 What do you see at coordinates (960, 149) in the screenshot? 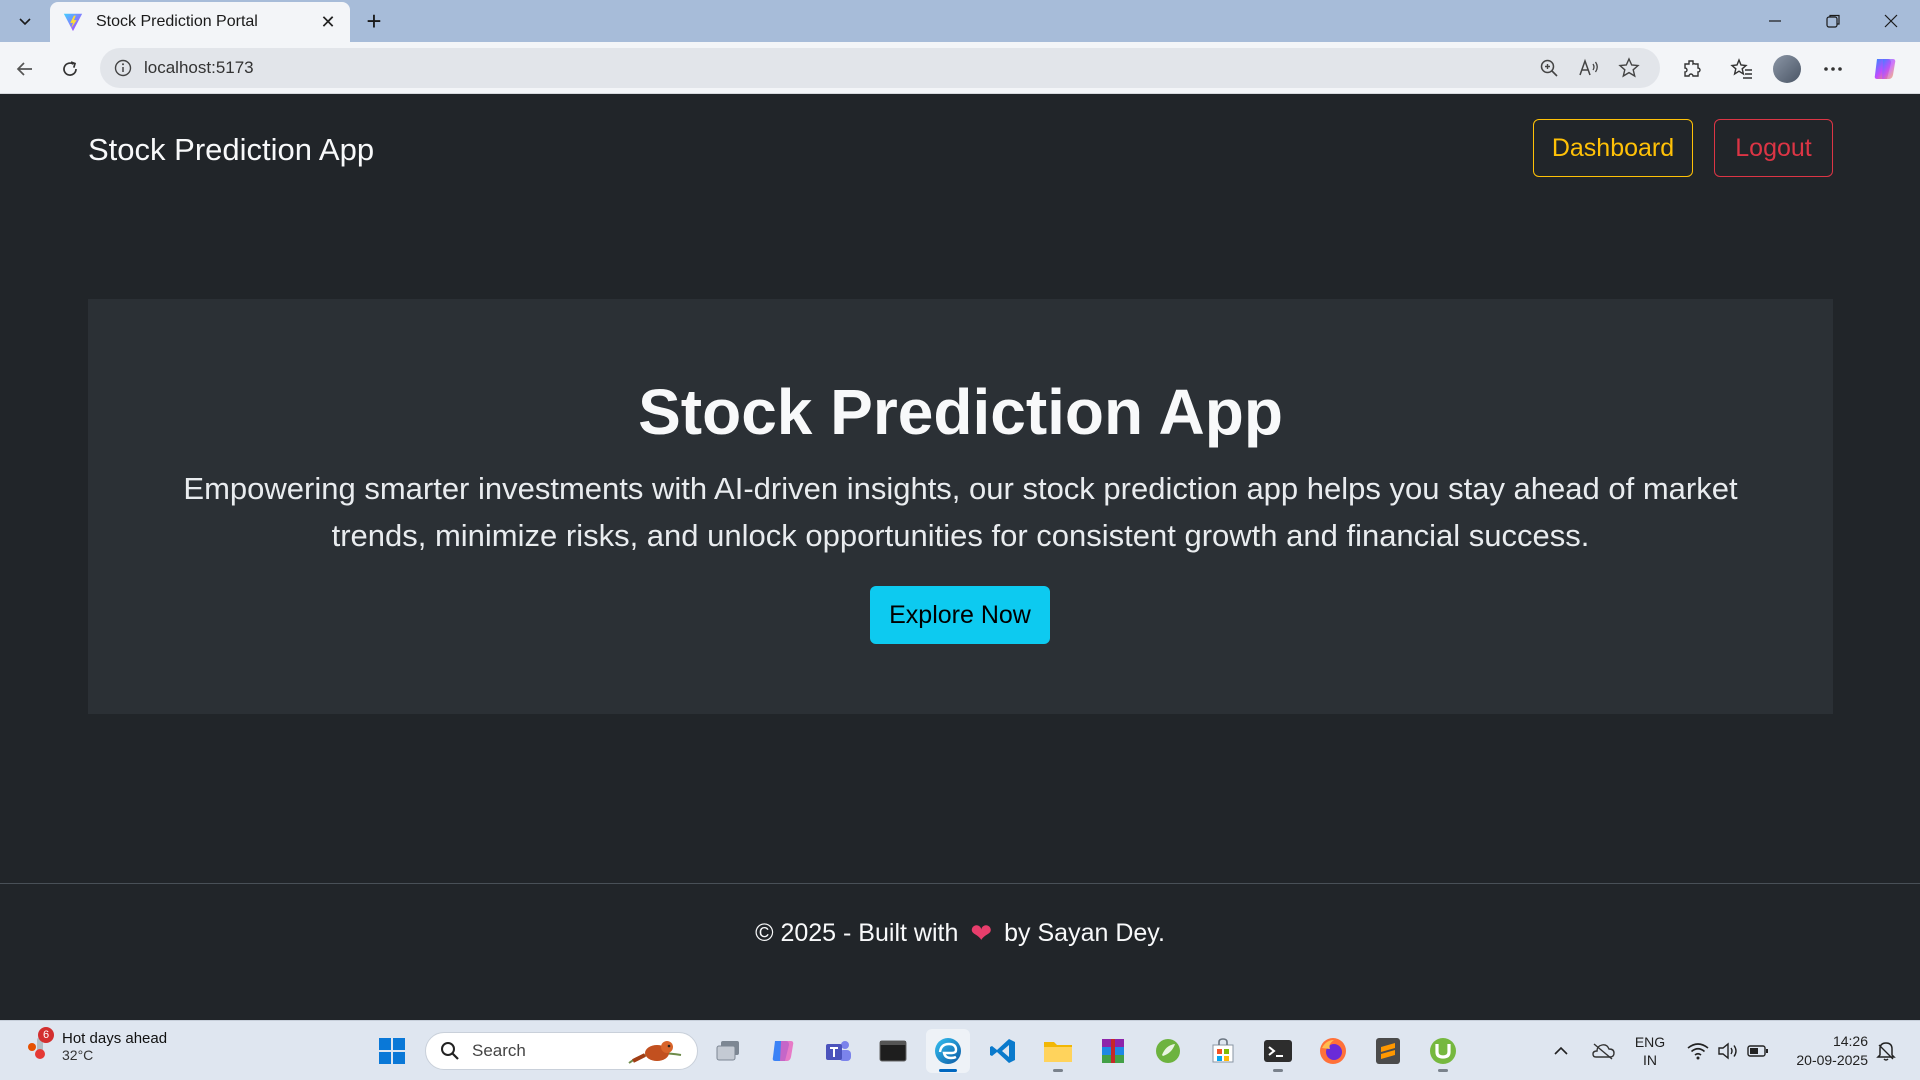
I see `navbar: Stock Prediction App Dashboard Logout` at bounding box center [960, 149].